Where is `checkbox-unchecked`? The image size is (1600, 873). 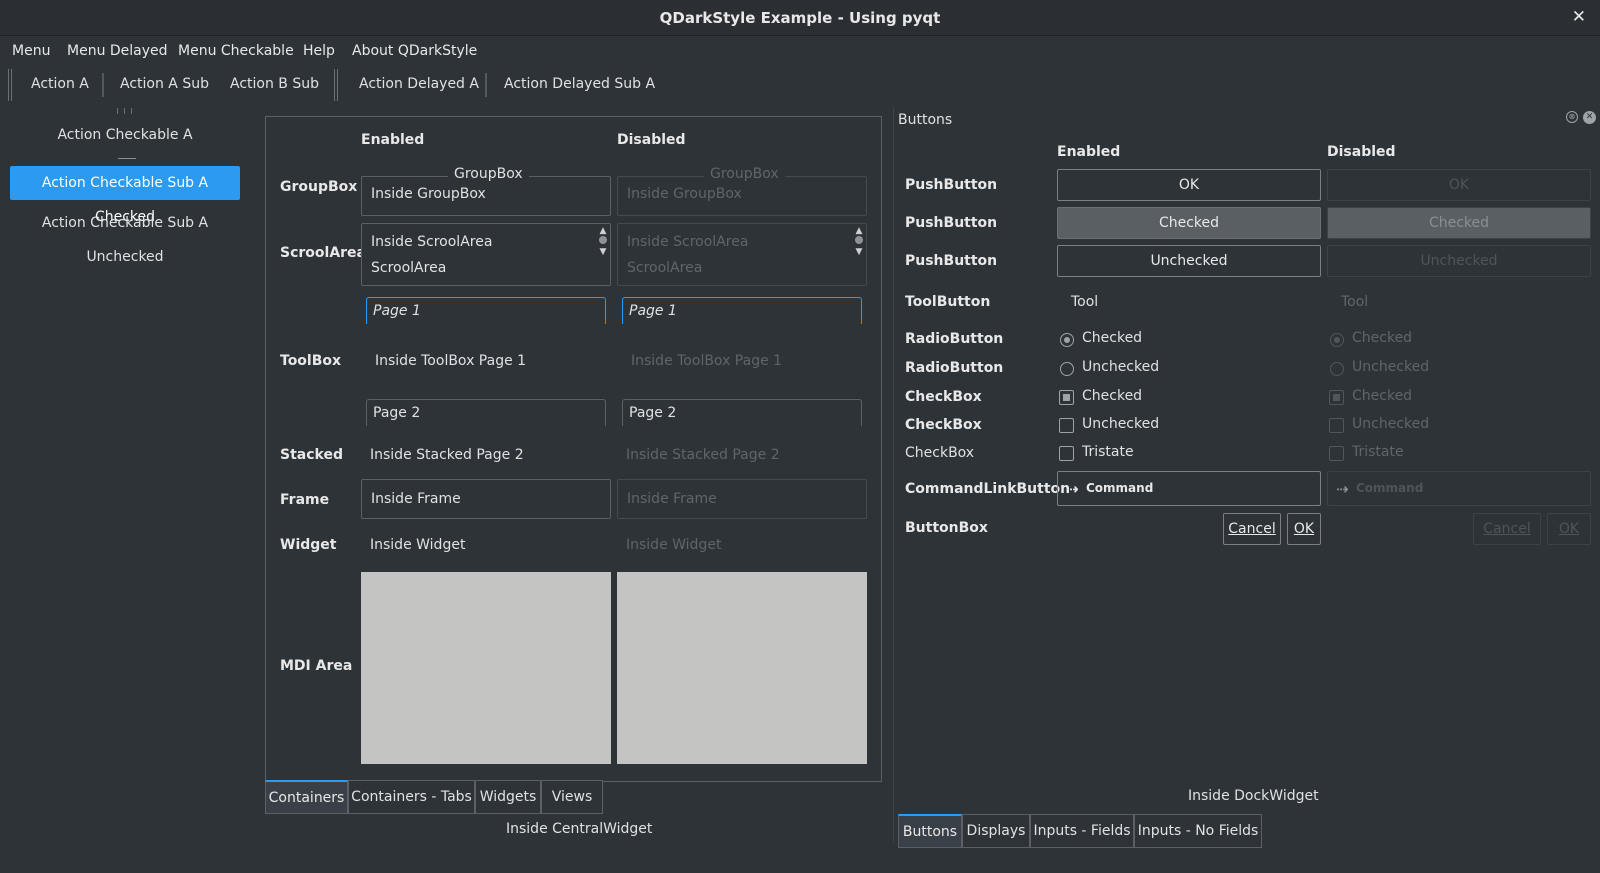 checkbox-unchecked is located at coordinates (1066, 425).